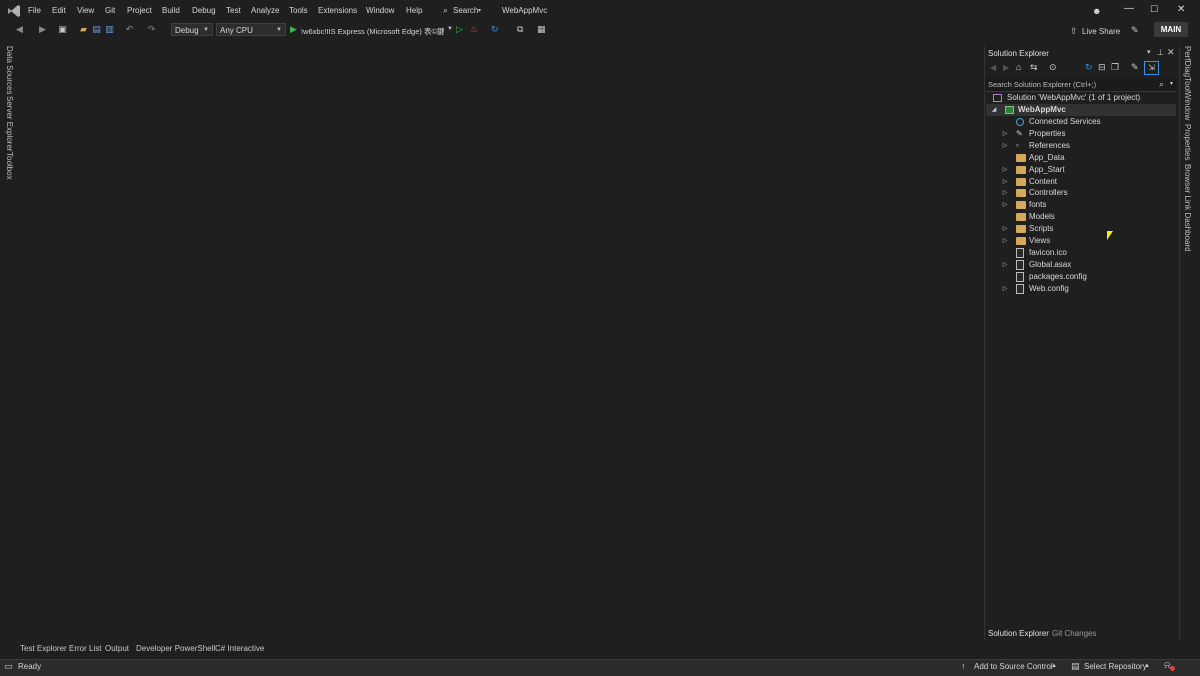  I want to click on refresh-icon: ↻, so click(495, 29).